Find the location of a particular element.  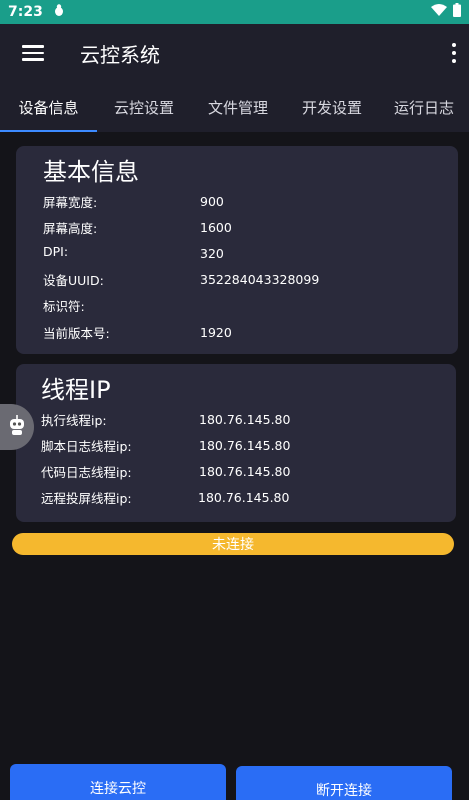

screen-height-label: 屏幕高度: is located at coordinates (70, 228).